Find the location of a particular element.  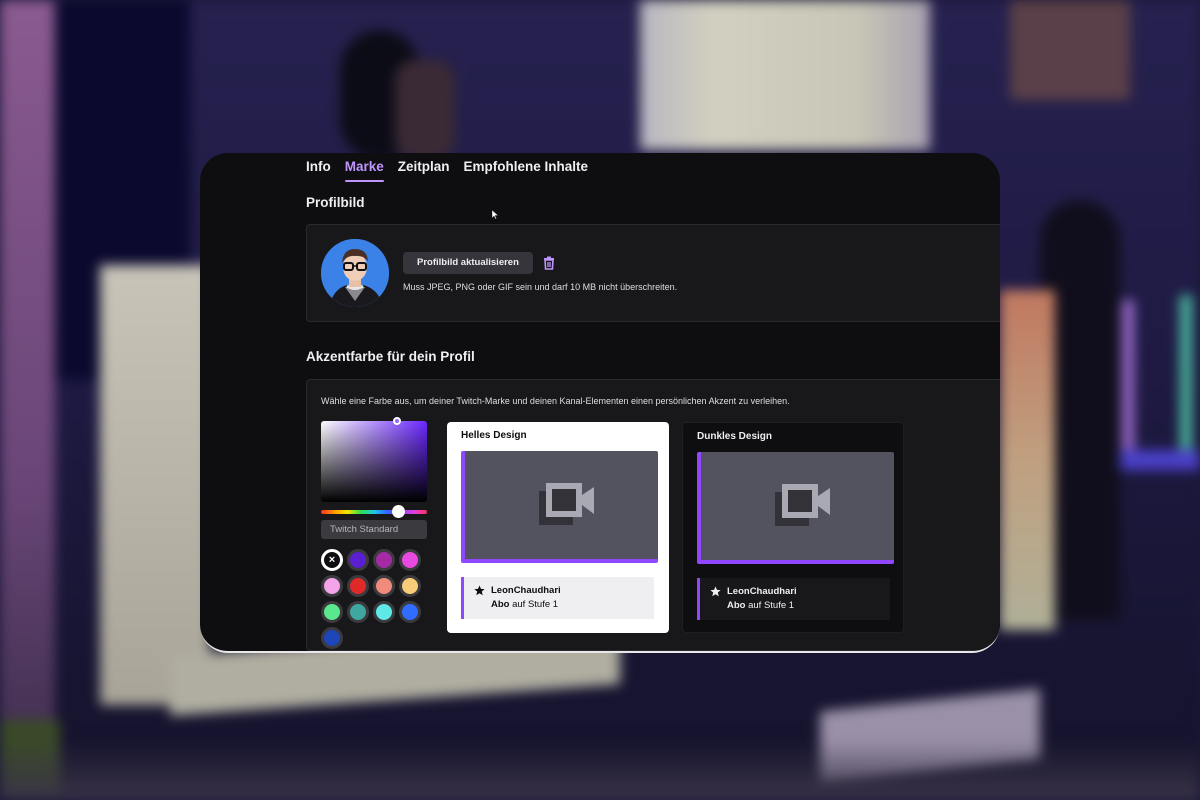

tab-zeitplan: Zeitplan is located at coordinates (424, 170).